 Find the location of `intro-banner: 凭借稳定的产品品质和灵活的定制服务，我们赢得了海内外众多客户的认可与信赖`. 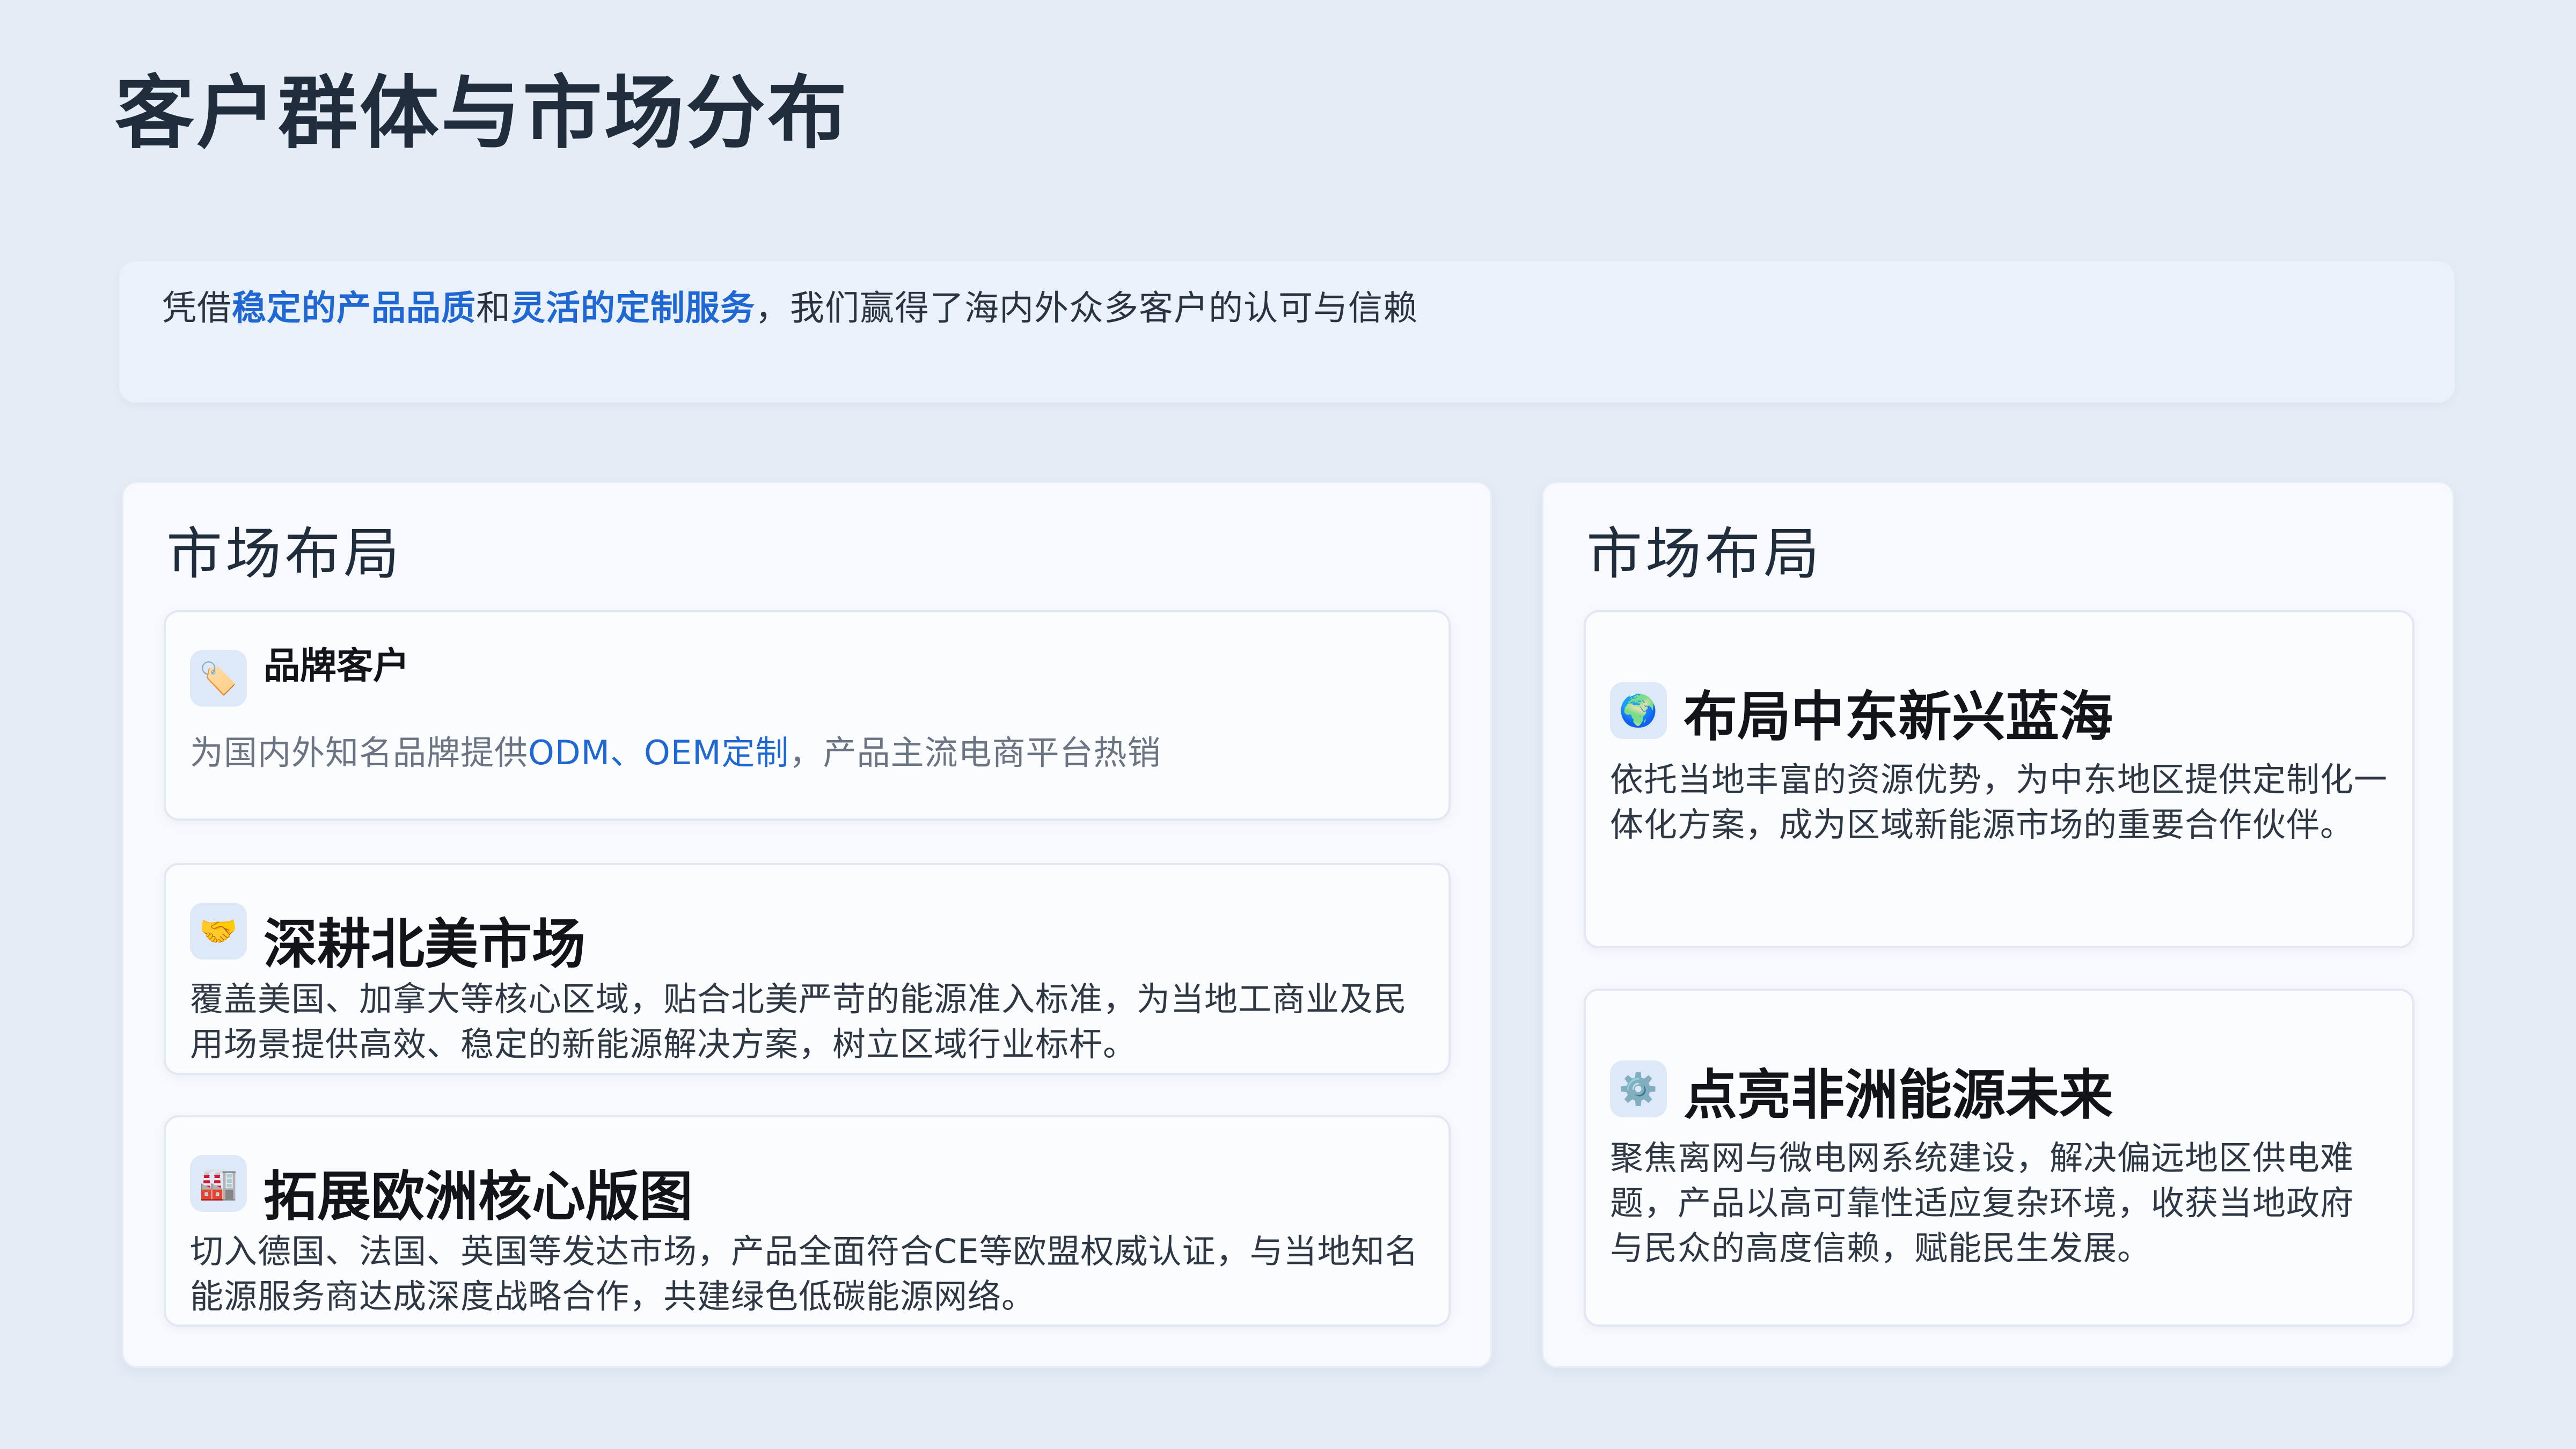

intro-banner: 凭借稳定的产品品质和灵活的定制服务，我们赢得了海内外众多客户的认可与信赖 is located at coordinates (1287, 331).